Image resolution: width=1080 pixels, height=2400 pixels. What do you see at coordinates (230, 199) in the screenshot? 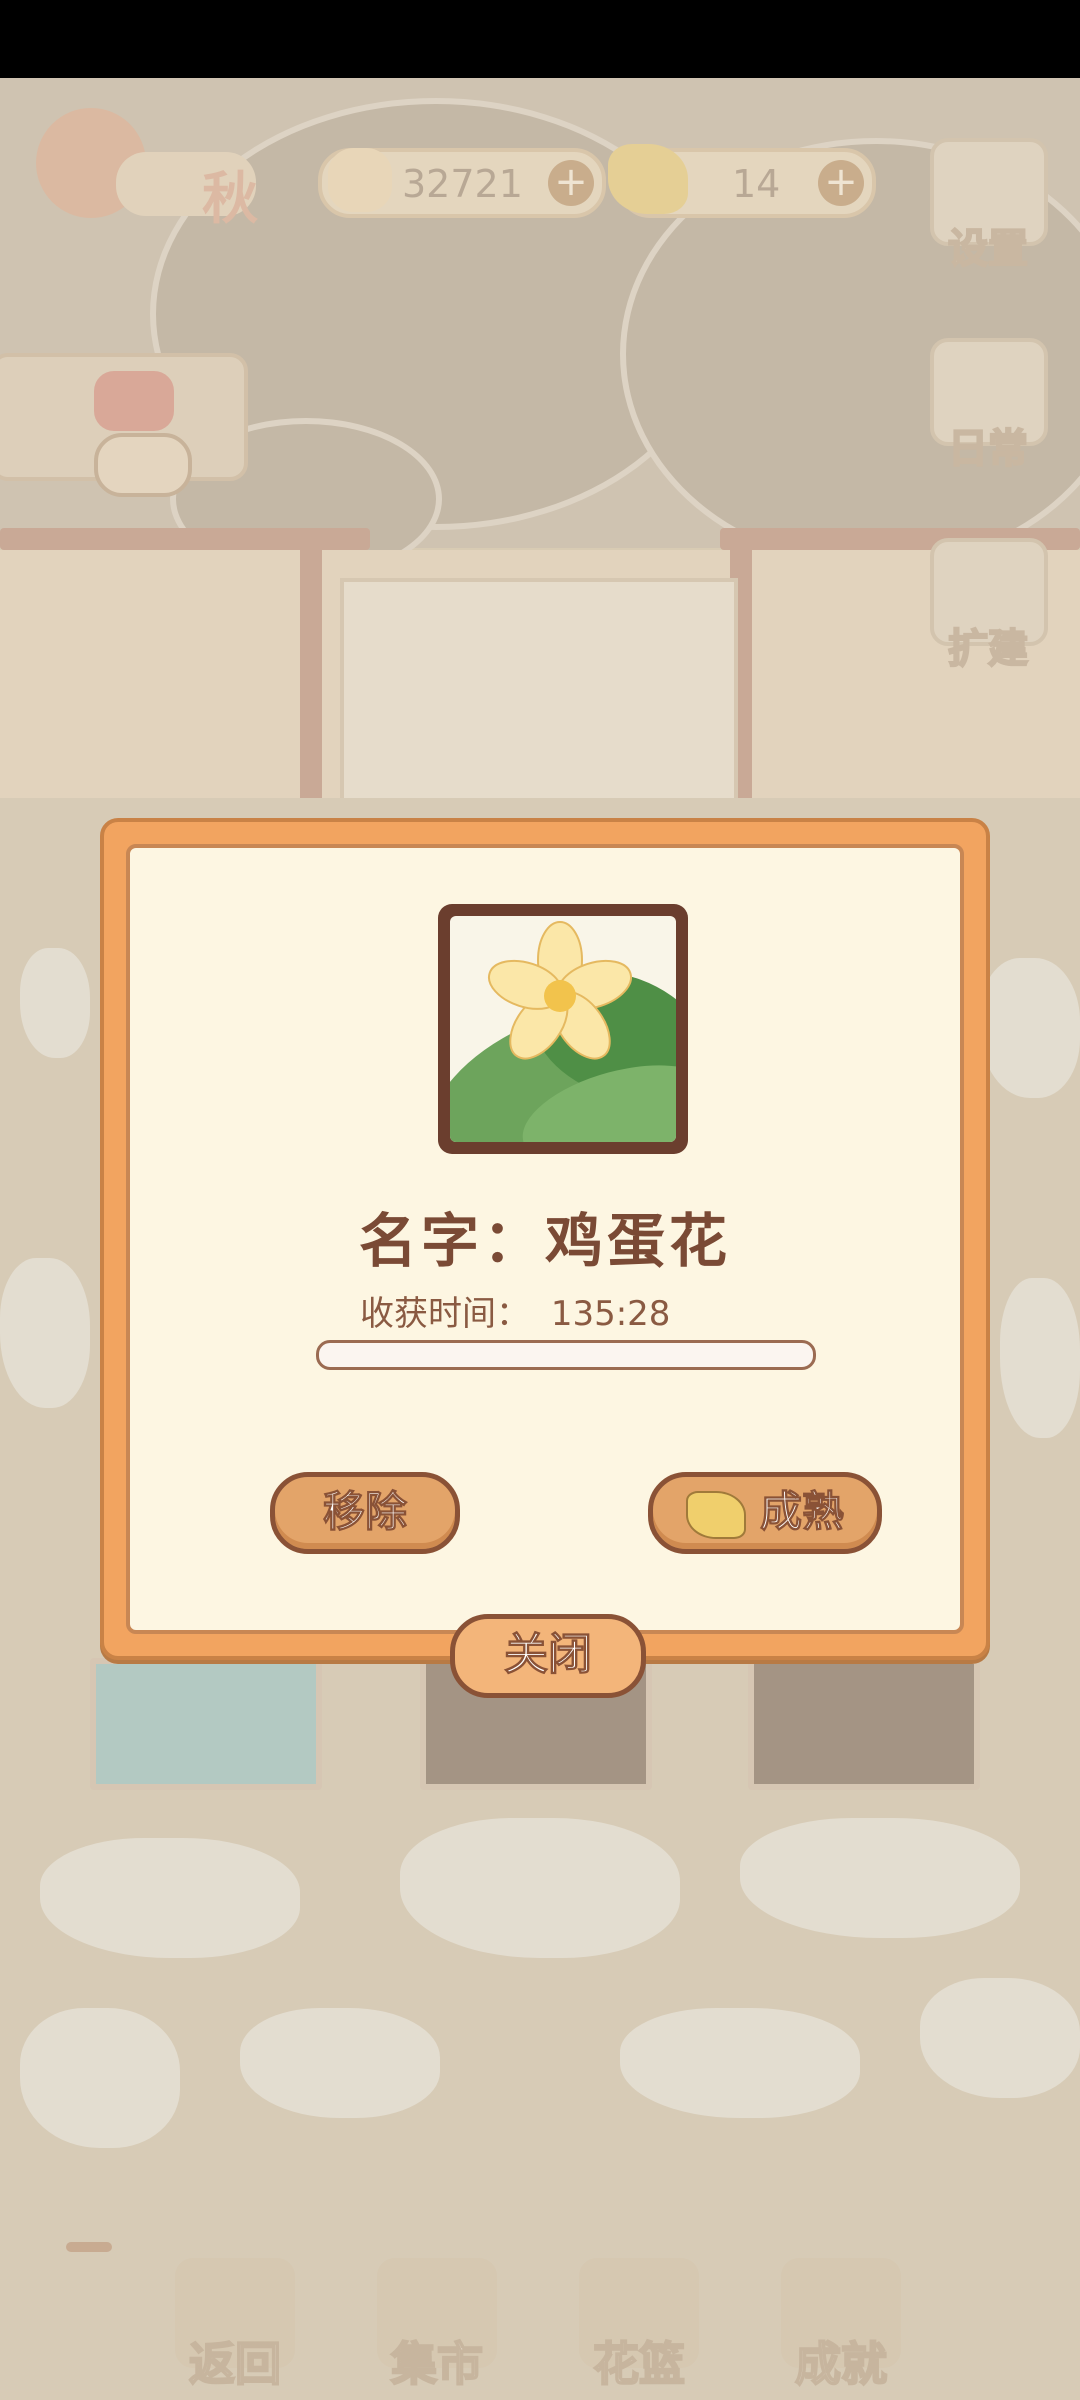
I see `season-label: 秋` at bounding box center [230, 199].